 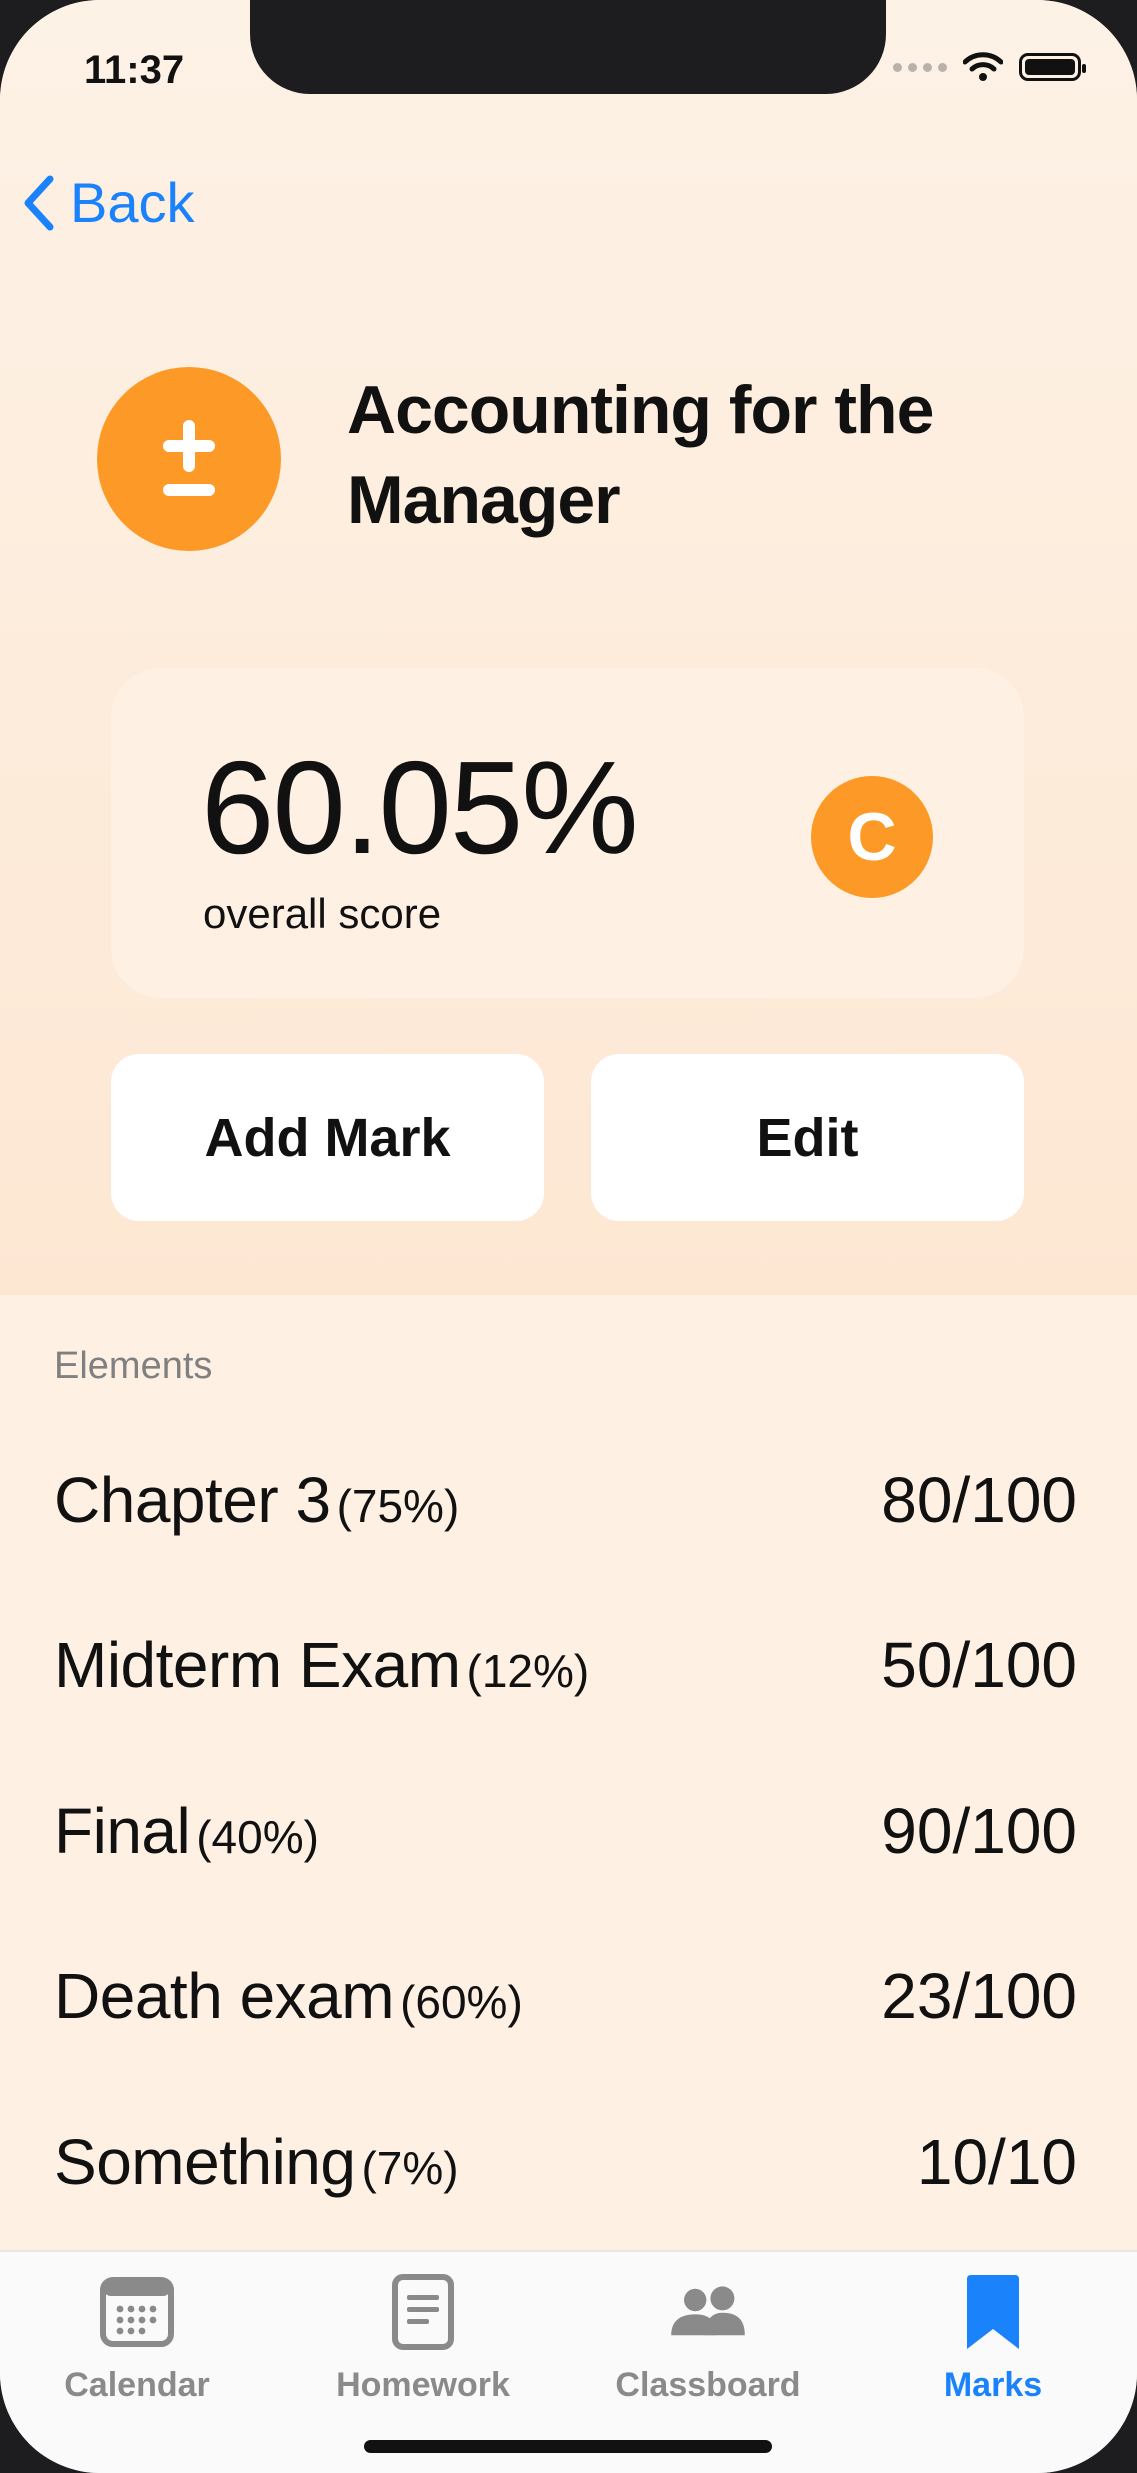 I want to click on status-time: 11:37, so click(x=134, y=70).